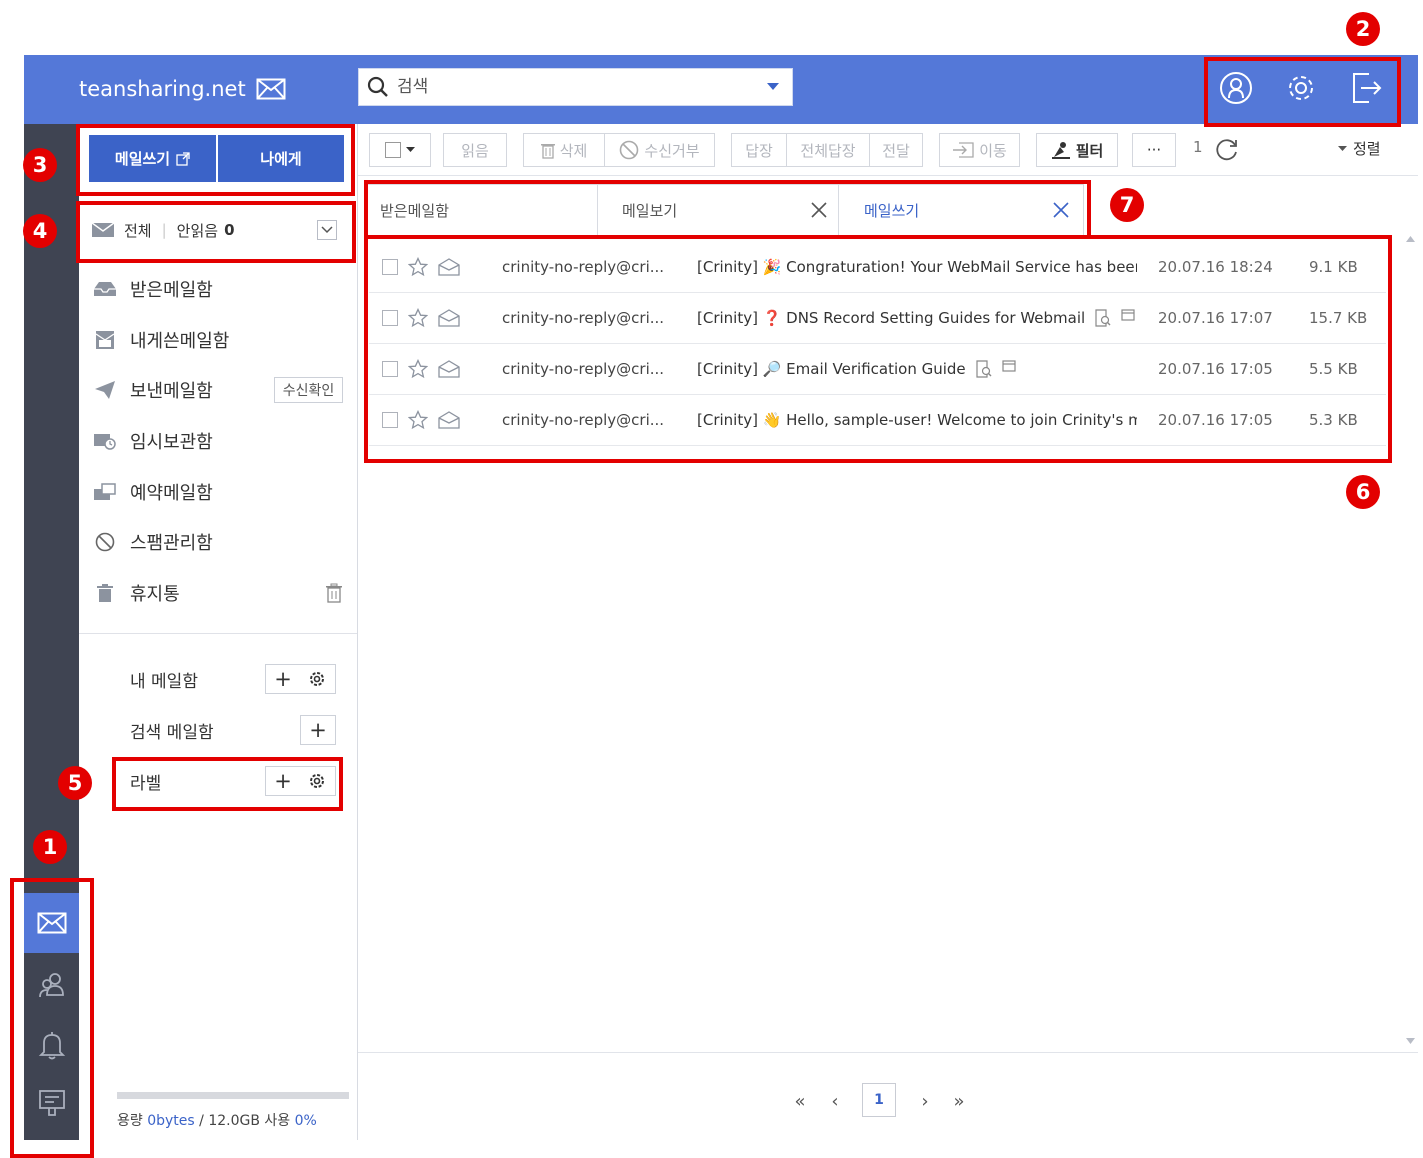 Image resolution: width=1423 pixels, height=1158 pixels. I want to click on folder-label: 받은메일함, so click(171, 290).